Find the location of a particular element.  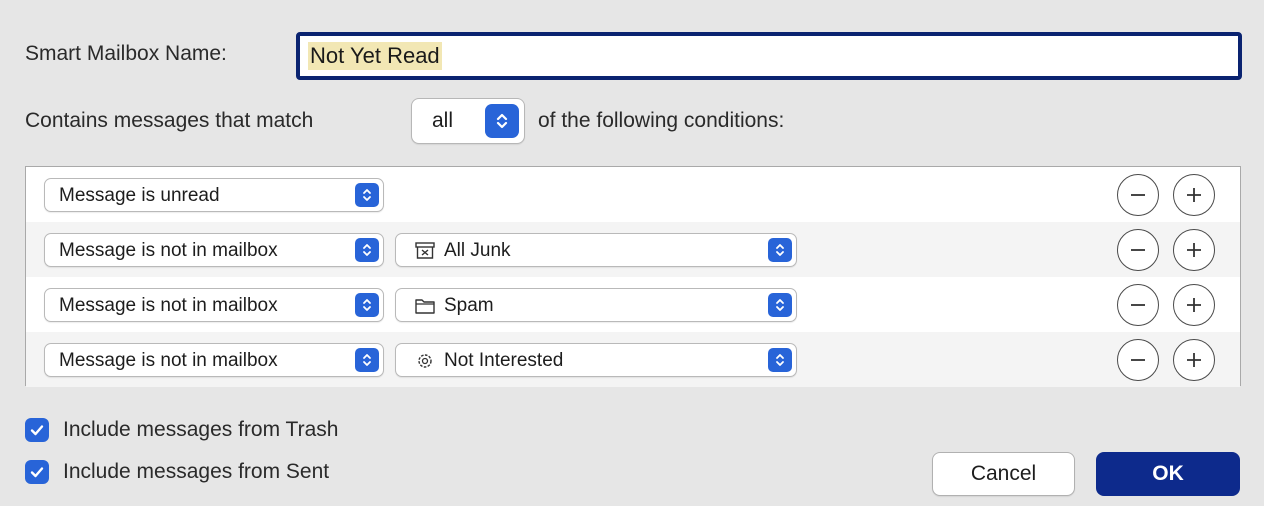

condition-field-value: Message is unread is located at coordinates (139, 195).